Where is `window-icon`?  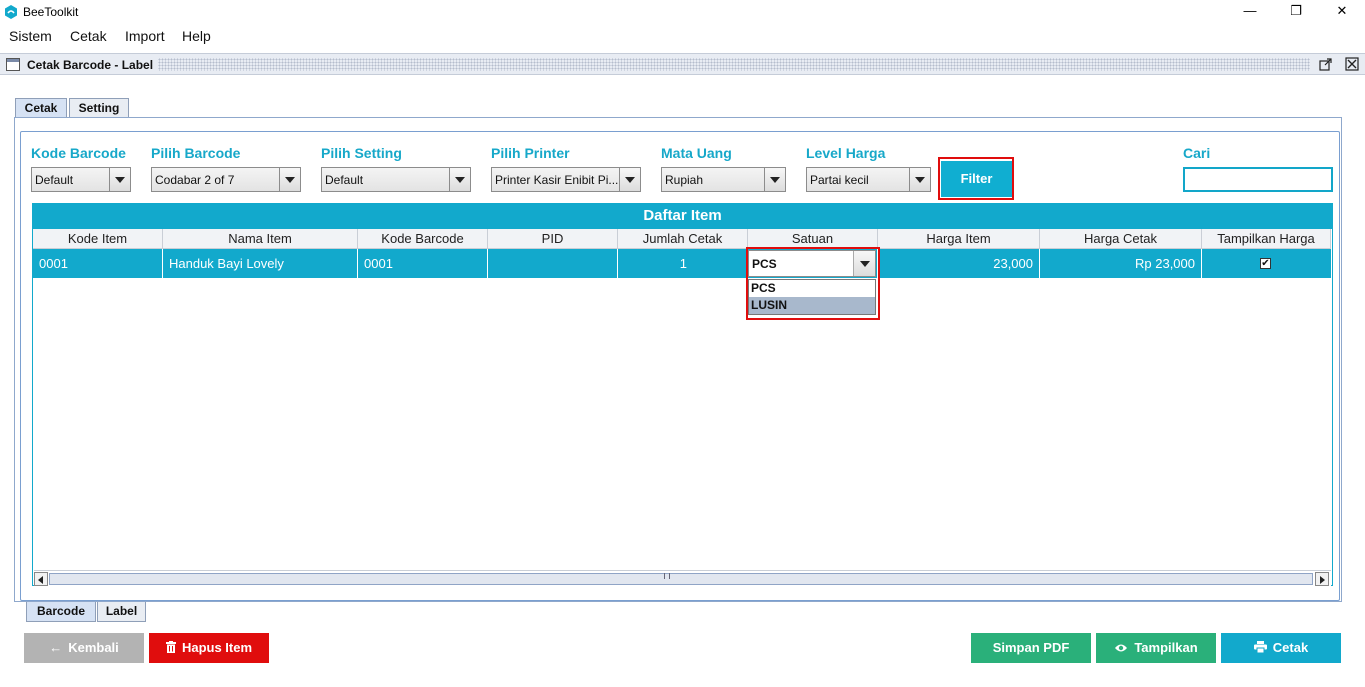 window-icon is located at coordinates (13, 64).